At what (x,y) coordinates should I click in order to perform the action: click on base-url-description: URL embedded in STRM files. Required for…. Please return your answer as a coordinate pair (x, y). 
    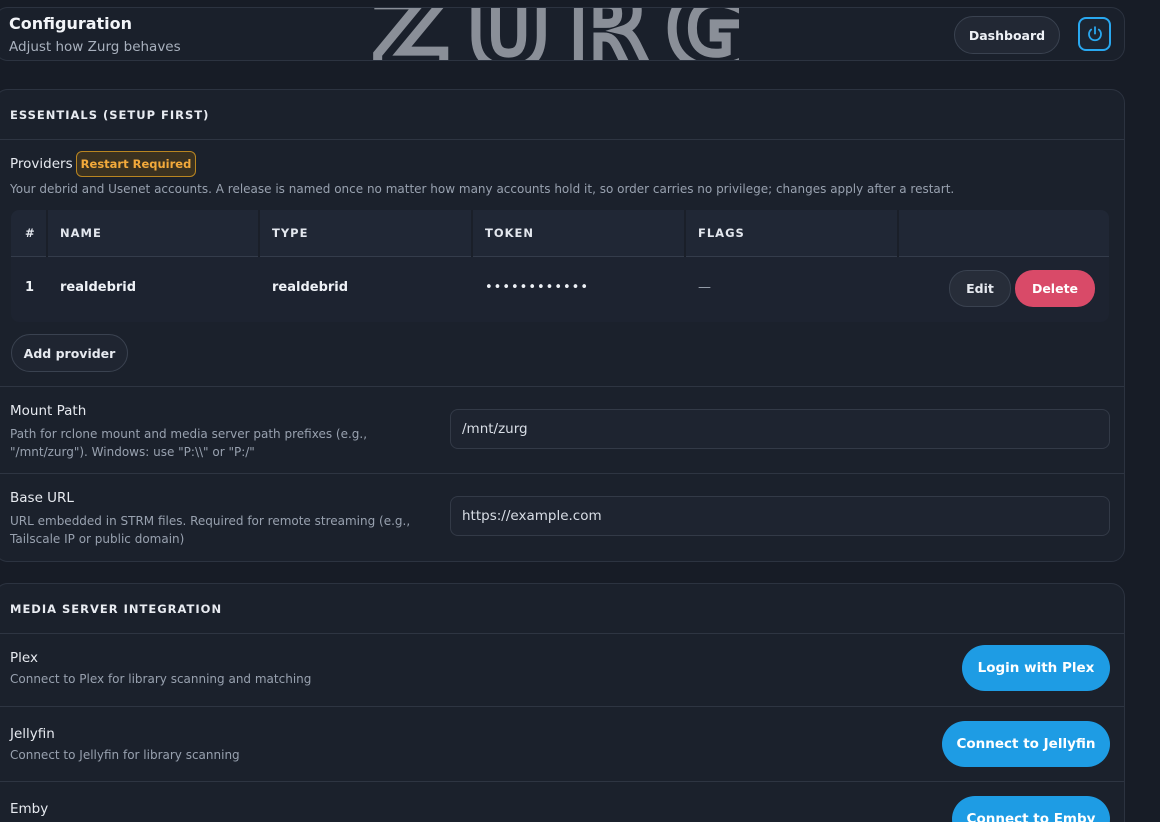
    Looking at the image, I should click on (210, 530).